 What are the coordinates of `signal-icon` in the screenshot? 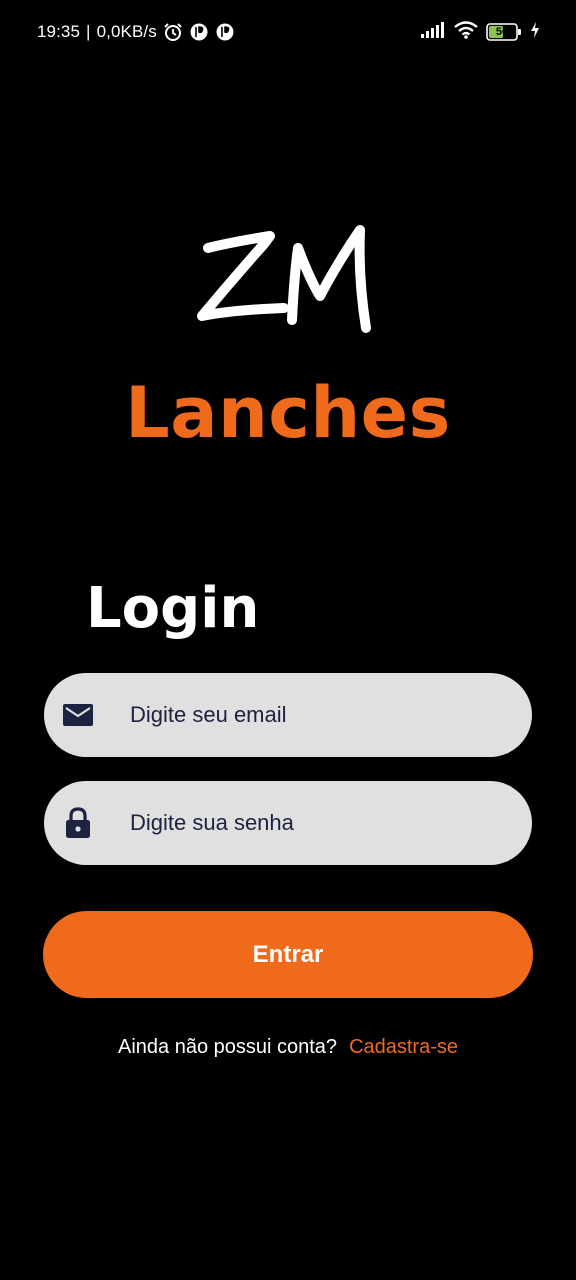 It's located at (433, 32).